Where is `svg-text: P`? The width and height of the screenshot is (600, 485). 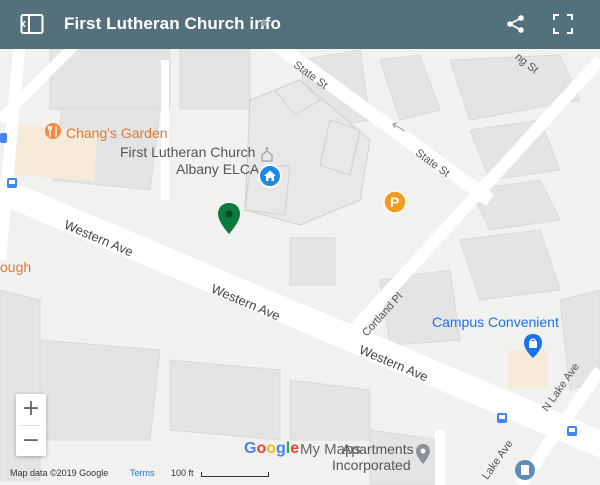
svg-text: P is located at coordinates (394, 202).